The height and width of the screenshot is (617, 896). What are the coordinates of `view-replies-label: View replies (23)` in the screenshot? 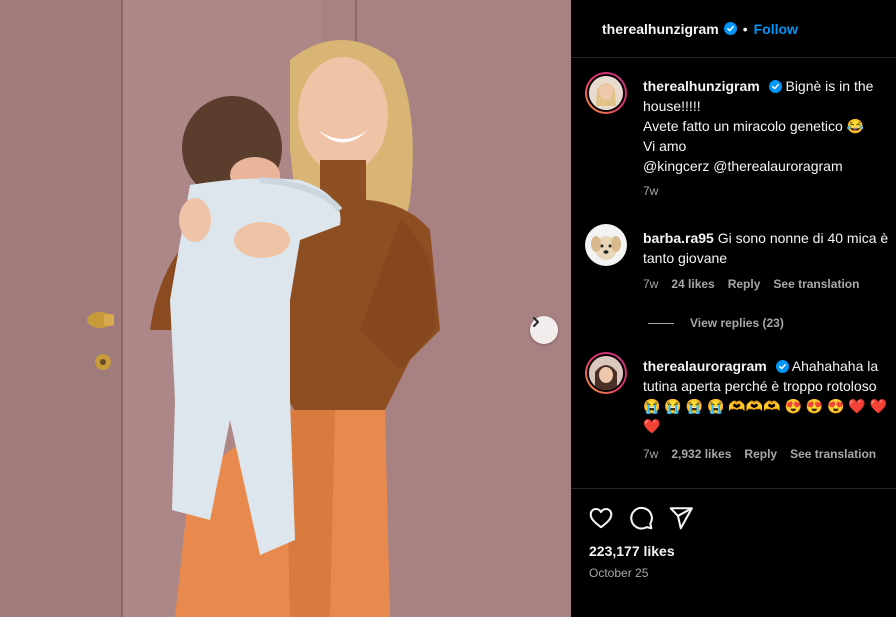 It's located at (737, 323).